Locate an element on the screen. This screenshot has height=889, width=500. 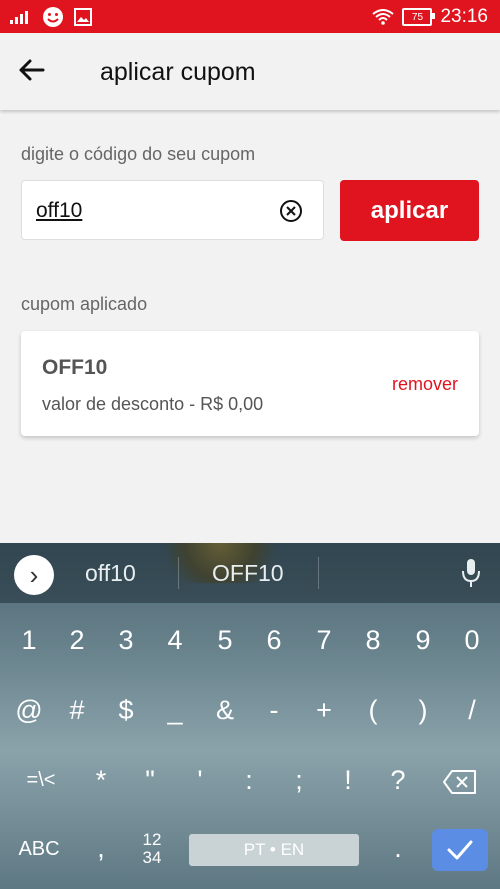
num-pad-label-bottom: 34 is located at coordinates (152, 857).